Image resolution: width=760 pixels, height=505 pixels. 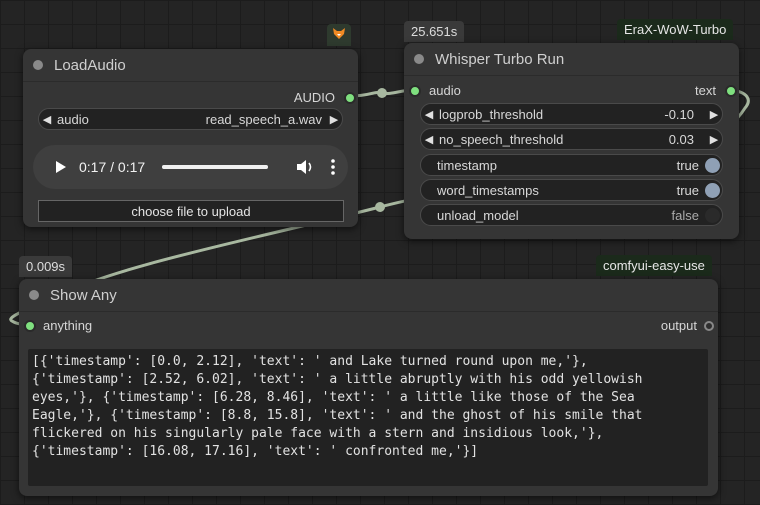 I want to click on widget-value: -0.10, so click(x=679, y=114).